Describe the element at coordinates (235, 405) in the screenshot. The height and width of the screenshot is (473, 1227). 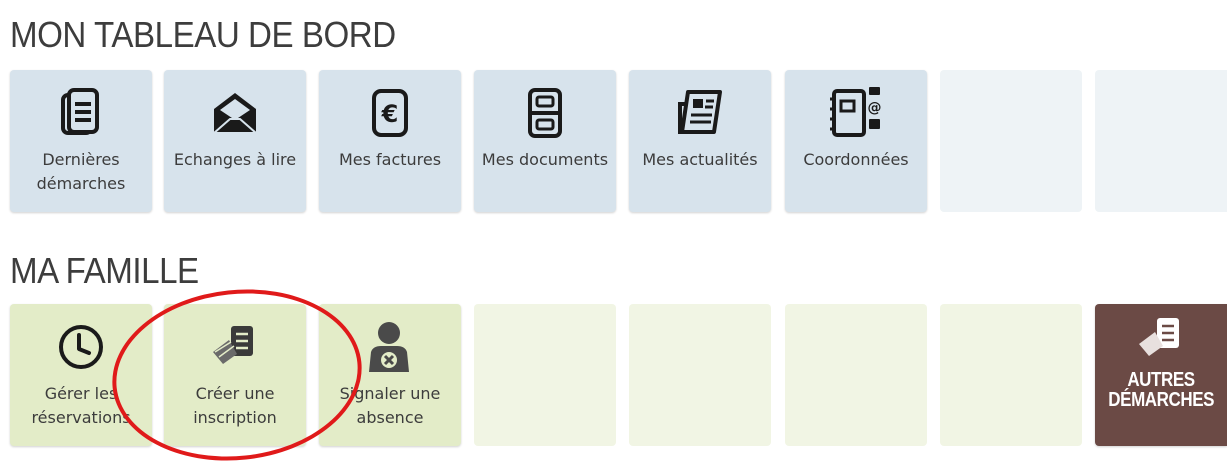
I see `tile-label: Créer une inscription` at that location.